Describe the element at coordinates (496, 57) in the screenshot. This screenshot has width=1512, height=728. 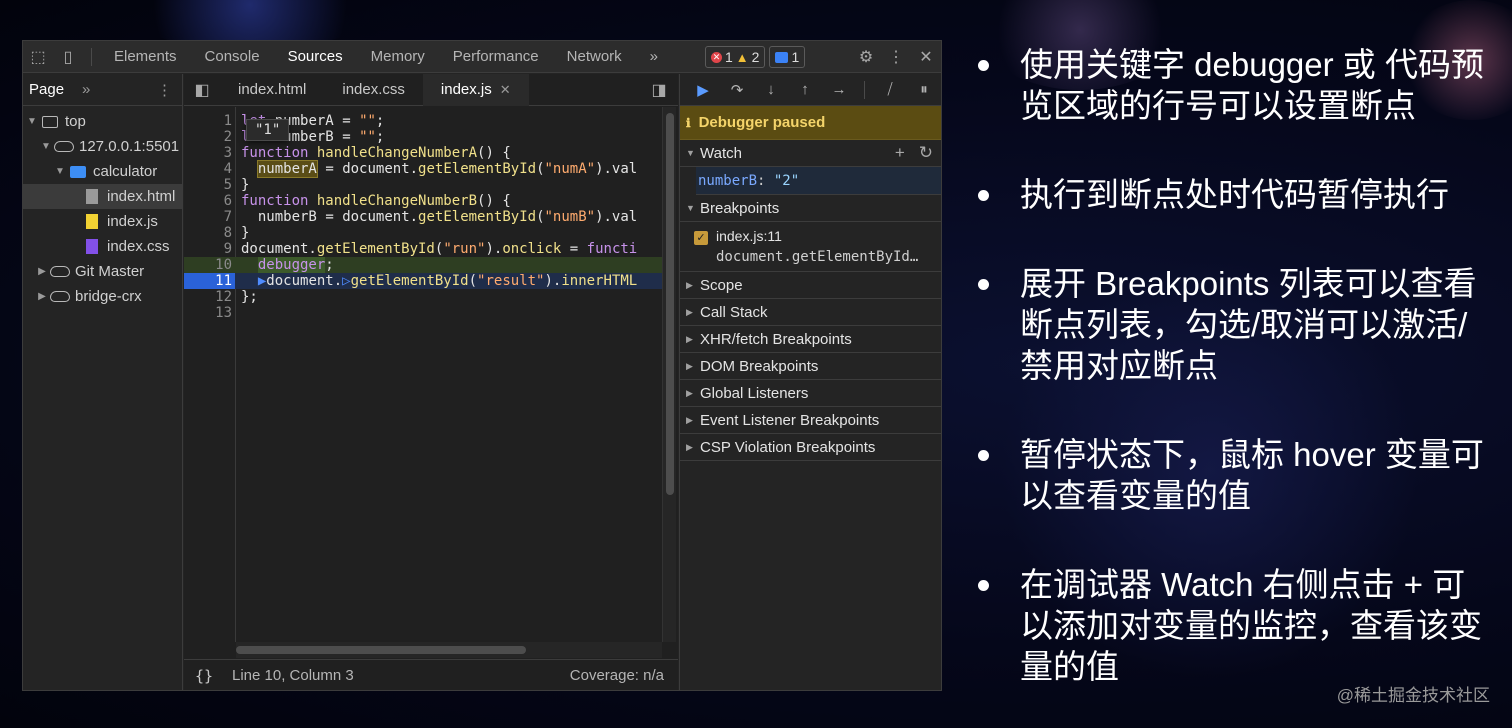
I see `tab-performance: Performance` at that location.